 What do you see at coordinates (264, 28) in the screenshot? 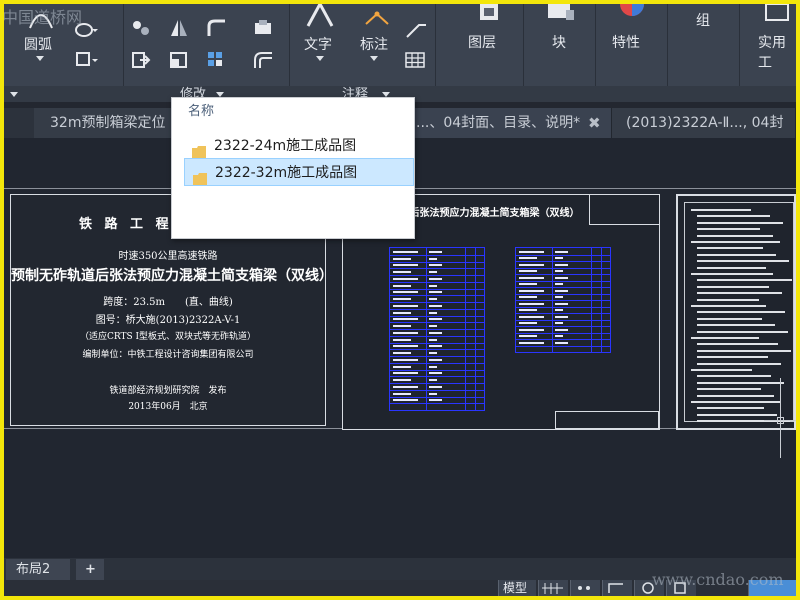
I see `explode-icon` at bounding box center [264, 28].